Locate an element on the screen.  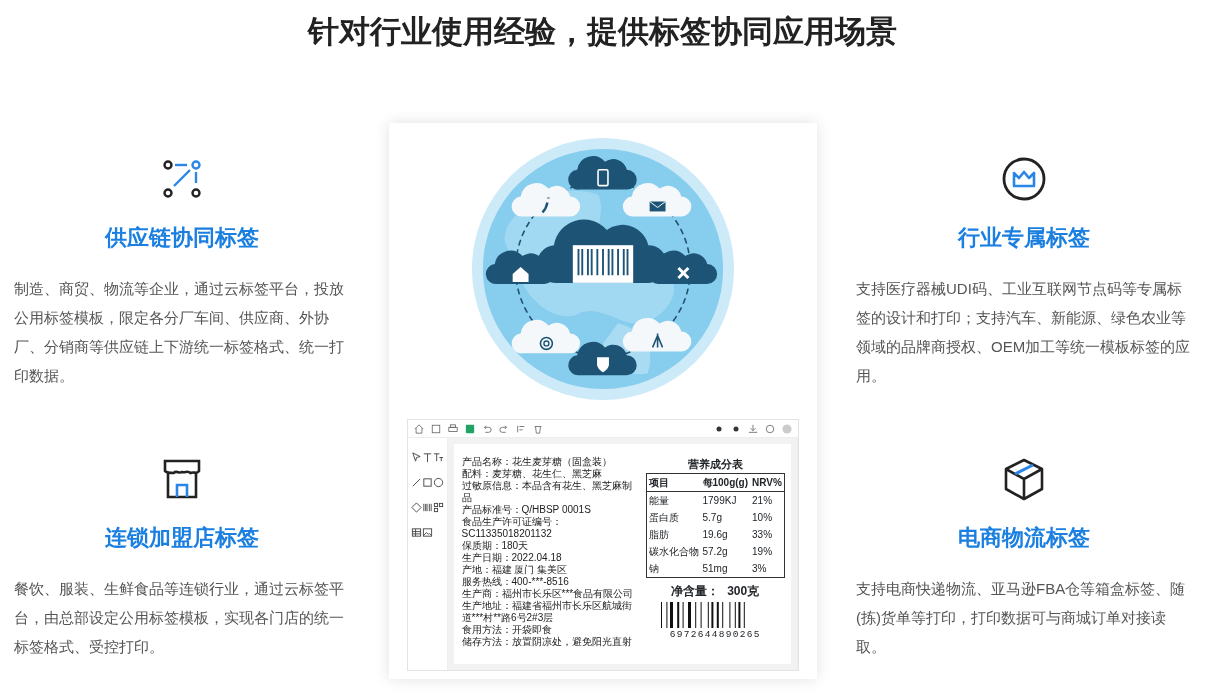
label-text-line: 配料：麦芽糖、花生仁、黑芝麻 is located at coordinates (532, 474).